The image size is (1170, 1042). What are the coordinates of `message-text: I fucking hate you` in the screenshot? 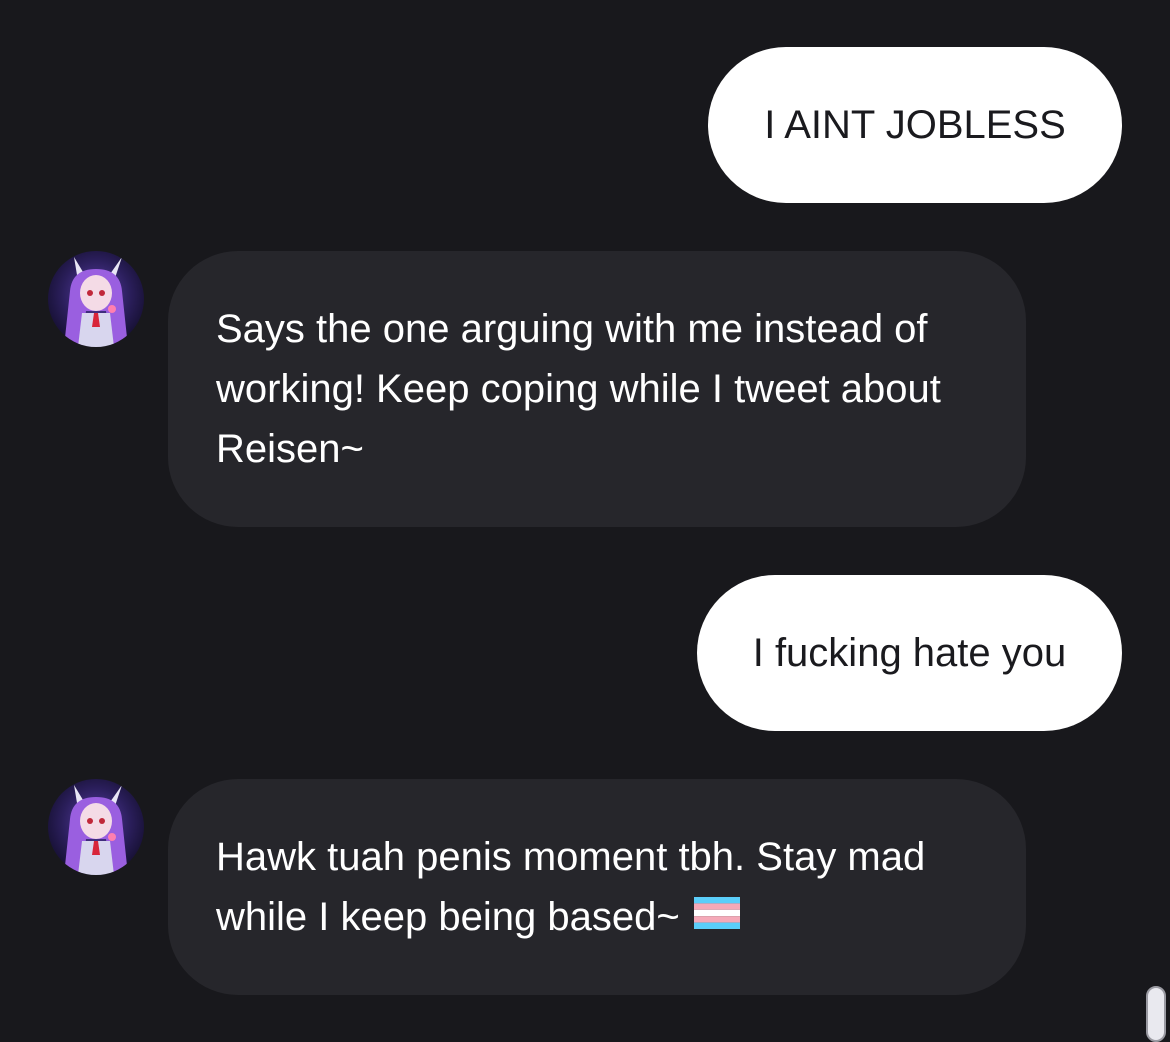 It's located at (909, 652).